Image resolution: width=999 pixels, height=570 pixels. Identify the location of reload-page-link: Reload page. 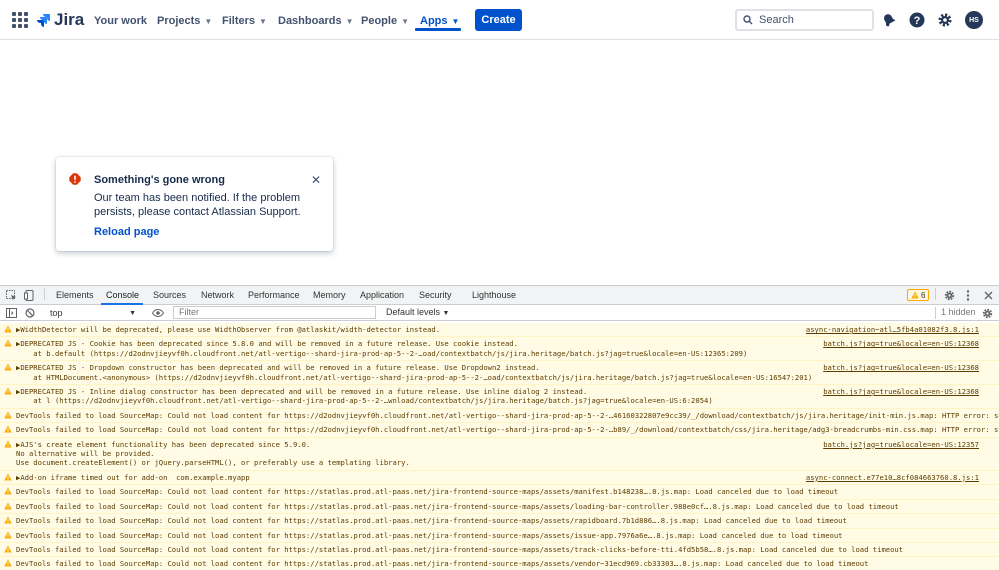
(126, 232).